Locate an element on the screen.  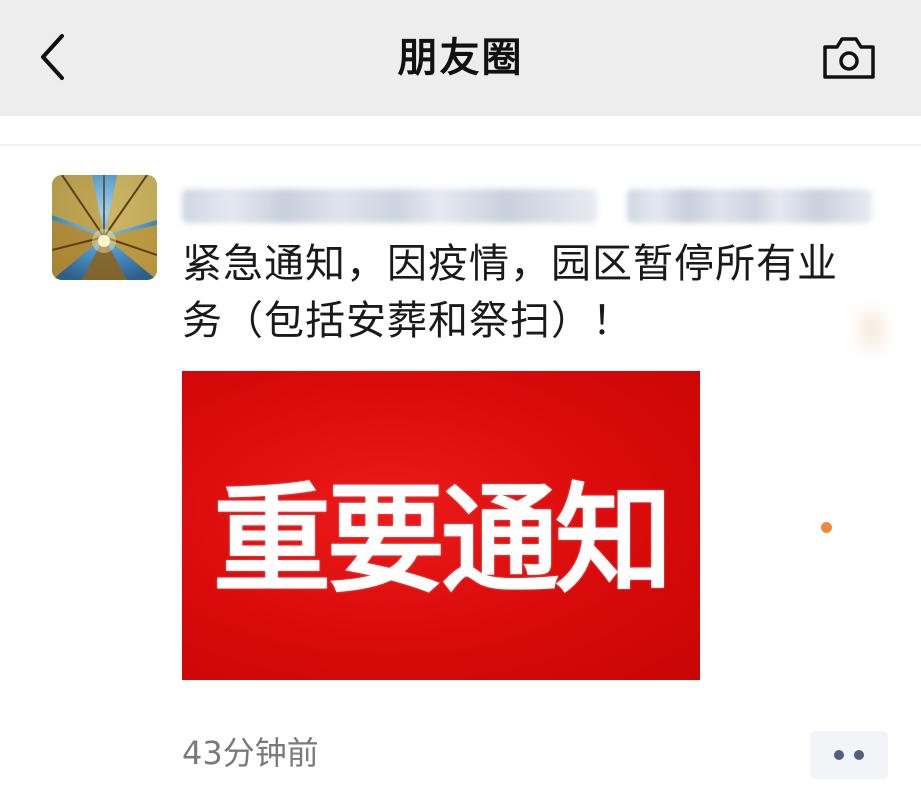
camera-icon is located at coordinates (849, 58).